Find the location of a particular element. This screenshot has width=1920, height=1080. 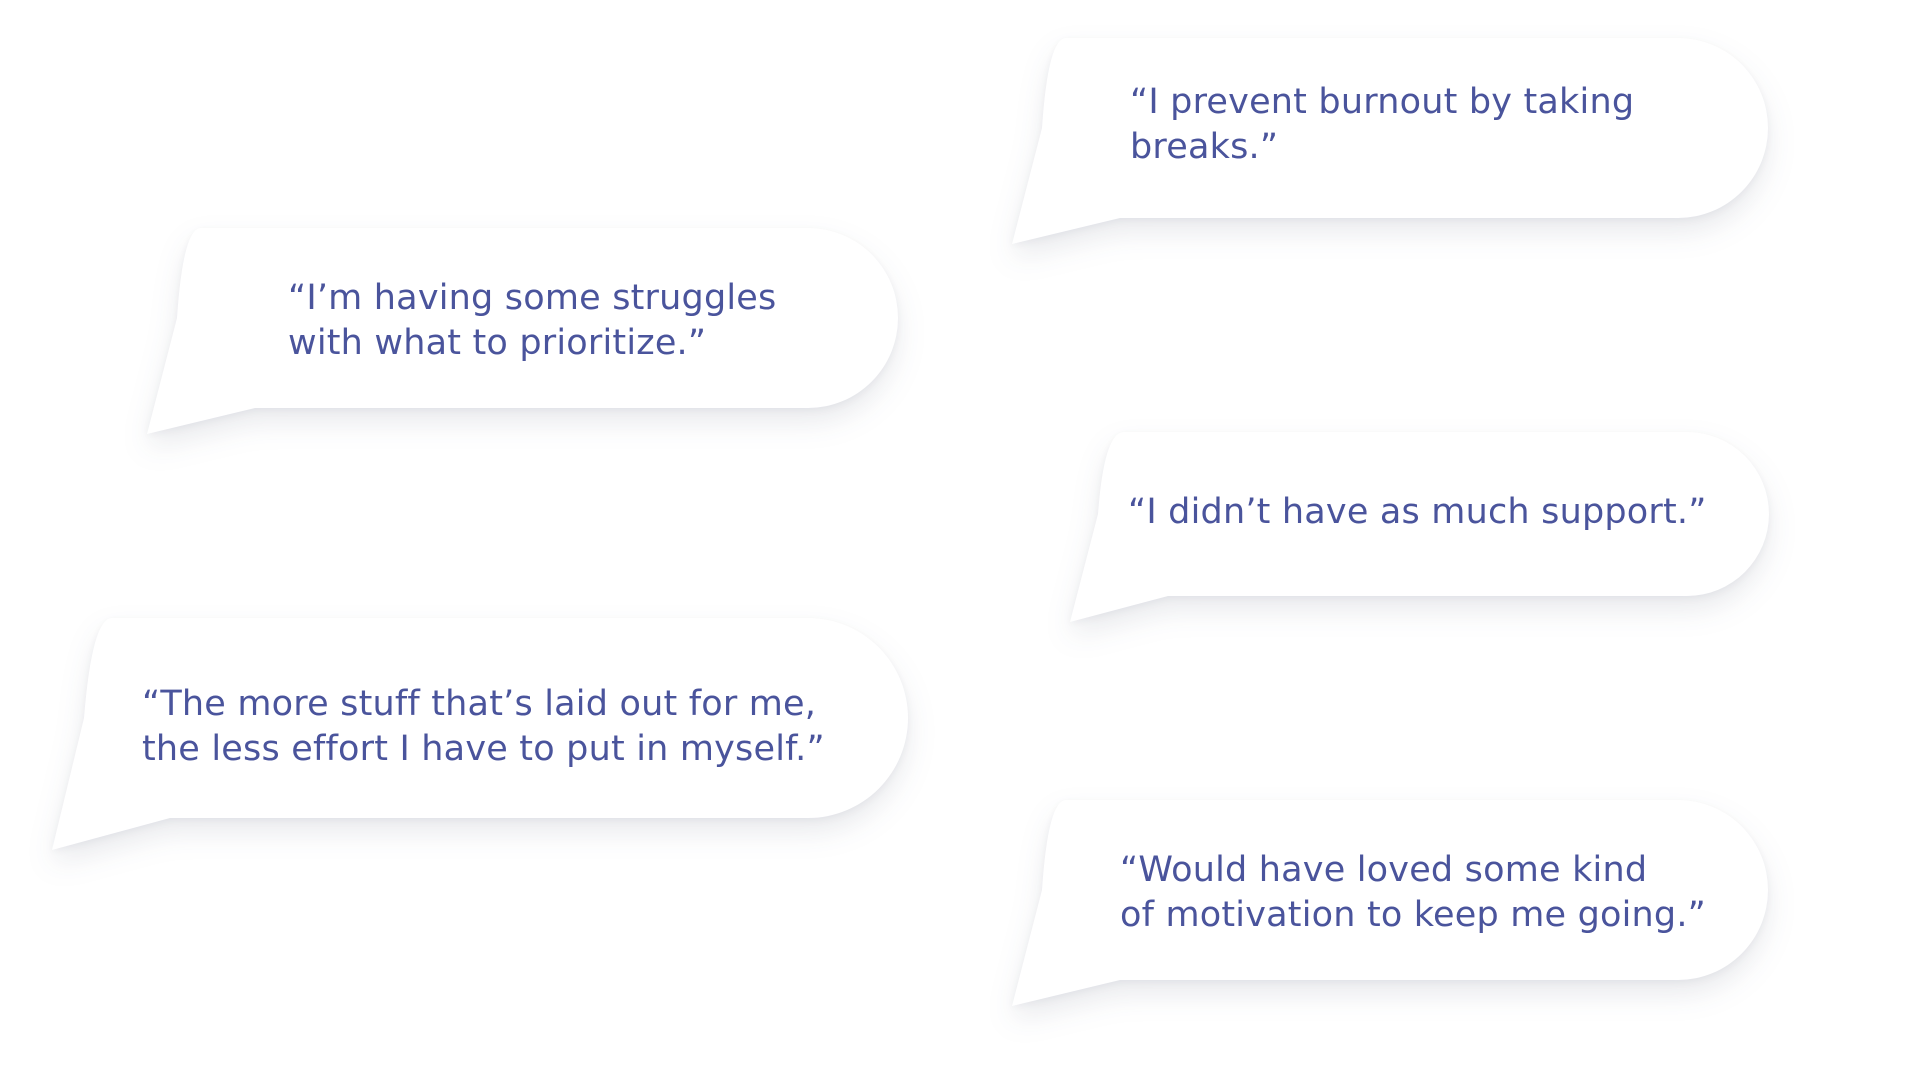

speech-bubble-burnout: “I prevent burnout by taking breaks.” is located at coordinates (1390, 143).